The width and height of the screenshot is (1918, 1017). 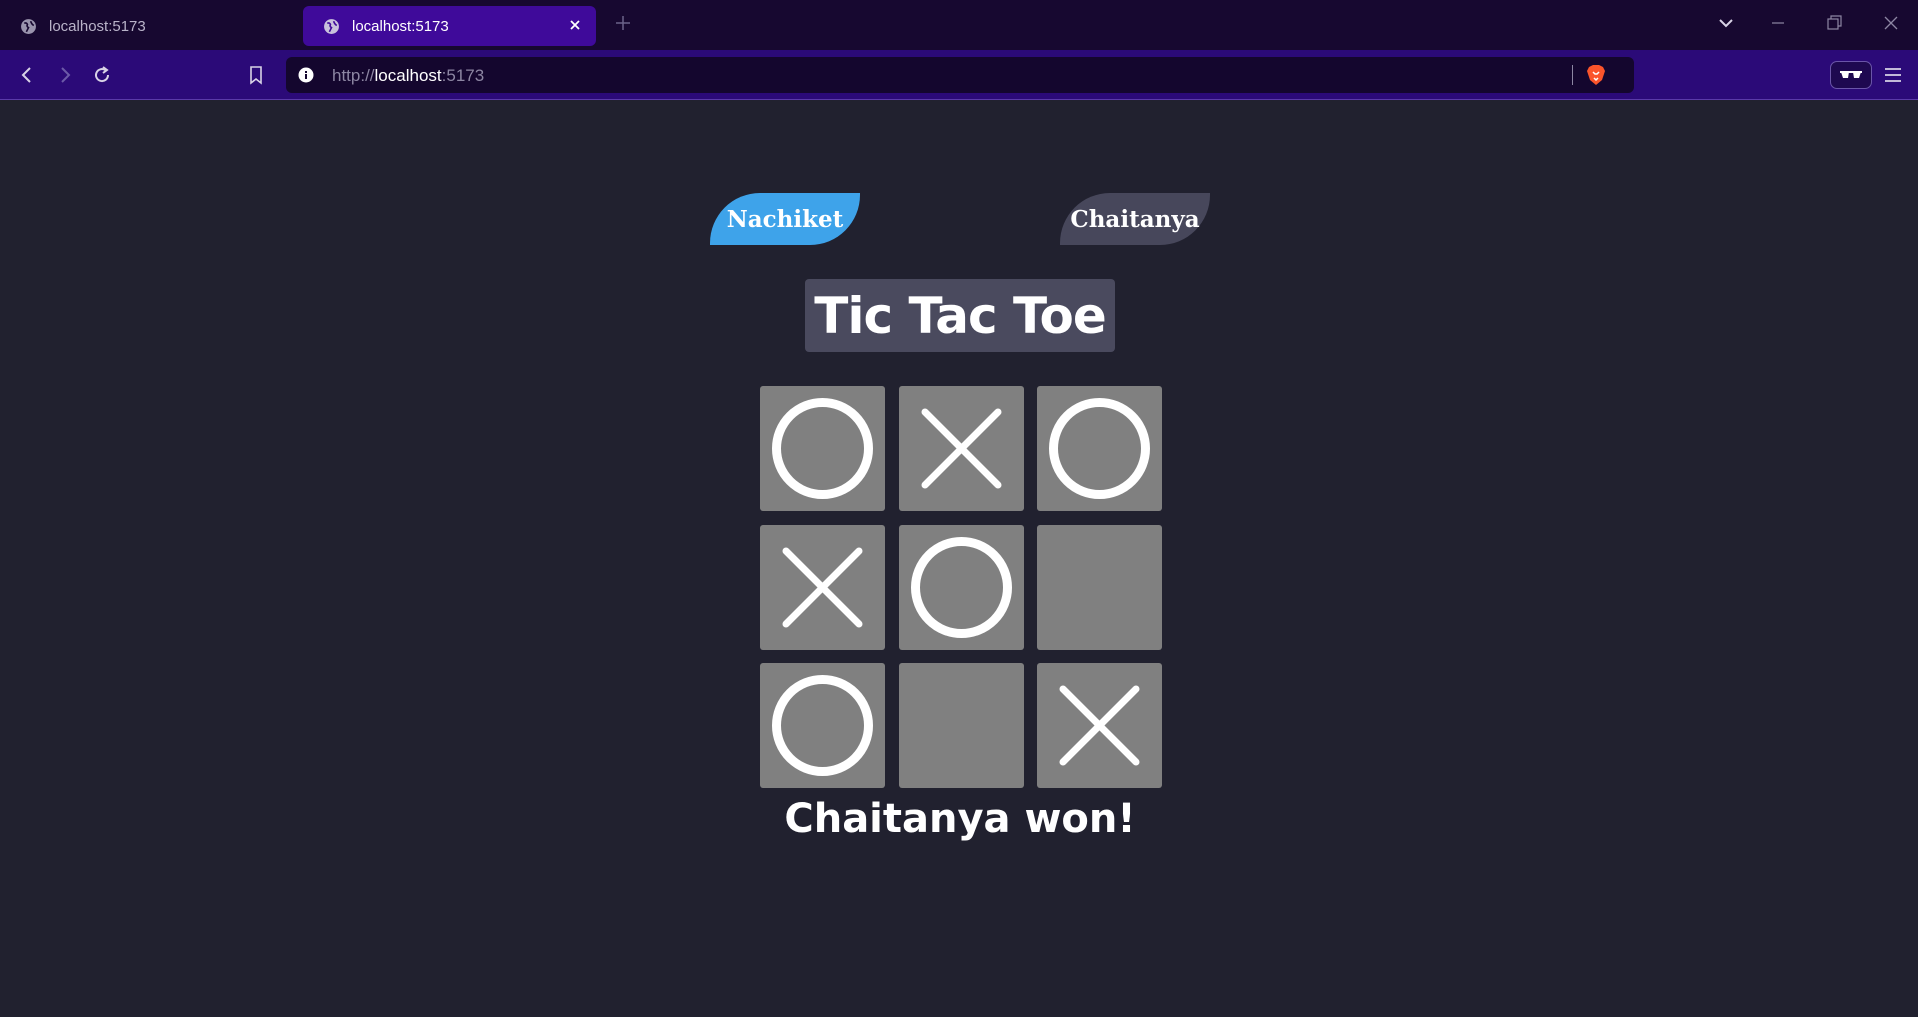 I want to click on url-scheme: http://, so click(x=353, y=75).